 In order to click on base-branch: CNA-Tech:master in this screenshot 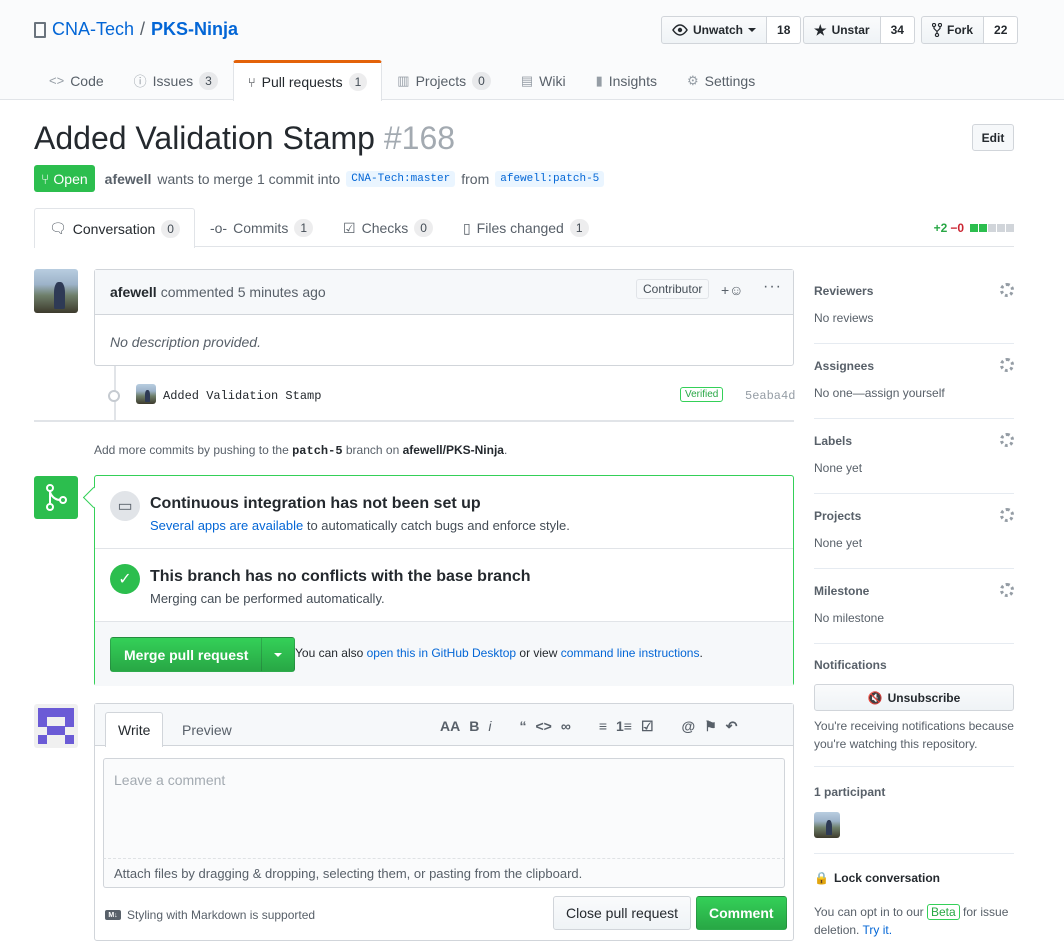, I will do `click(401, 178)`.